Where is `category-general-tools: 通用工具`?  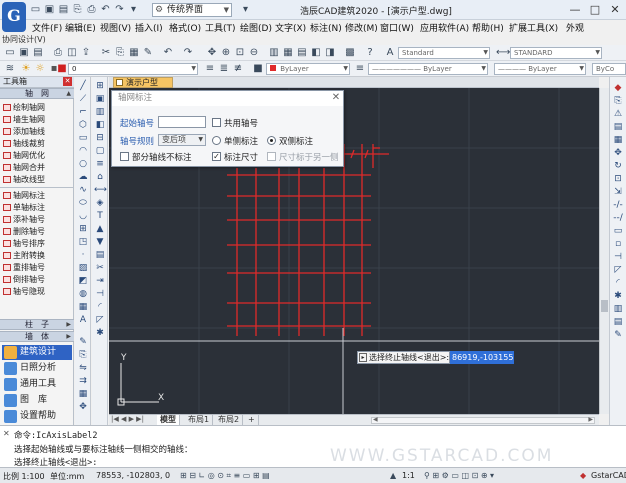 category-general-tools: 通用工具 is located at coordinates (37, 384).